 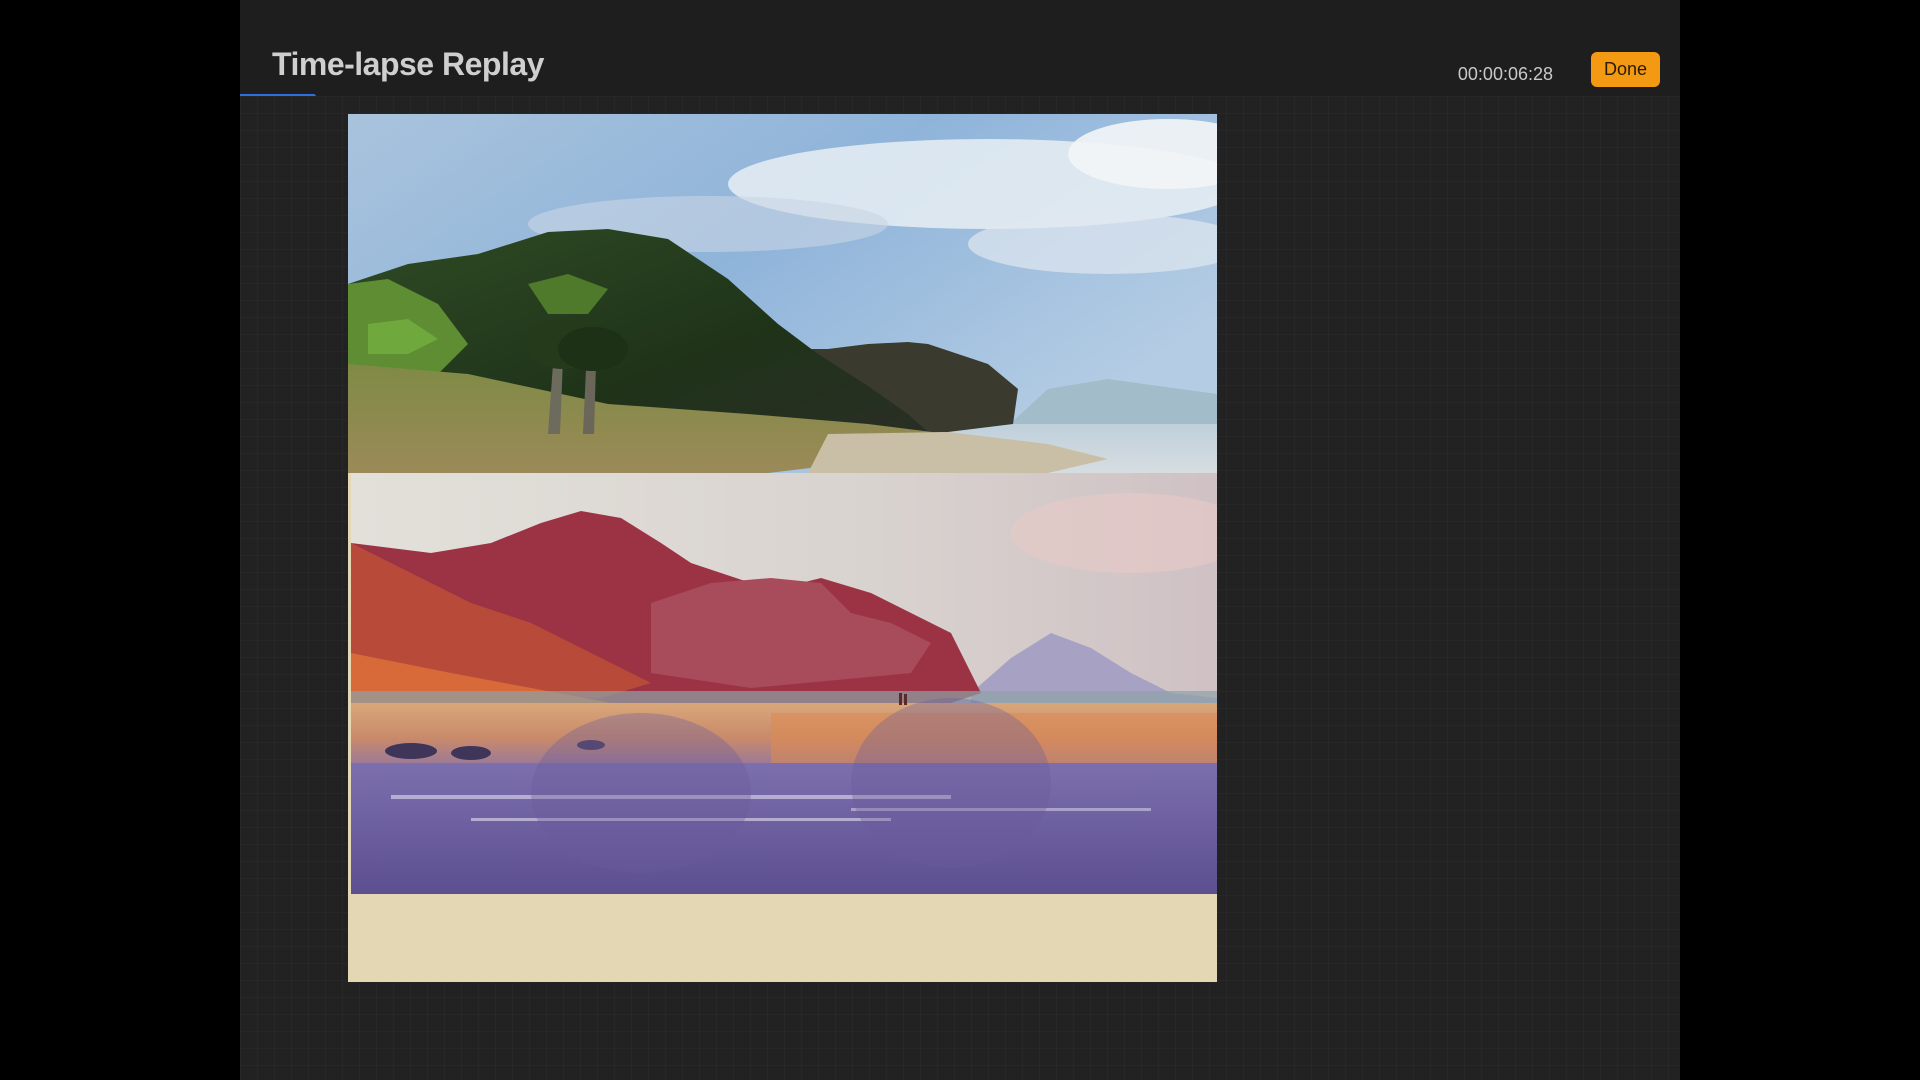 I want to click on replay-header: Time-lapse Replay 00:00:06:28 Done, so click(x=960, y=49).